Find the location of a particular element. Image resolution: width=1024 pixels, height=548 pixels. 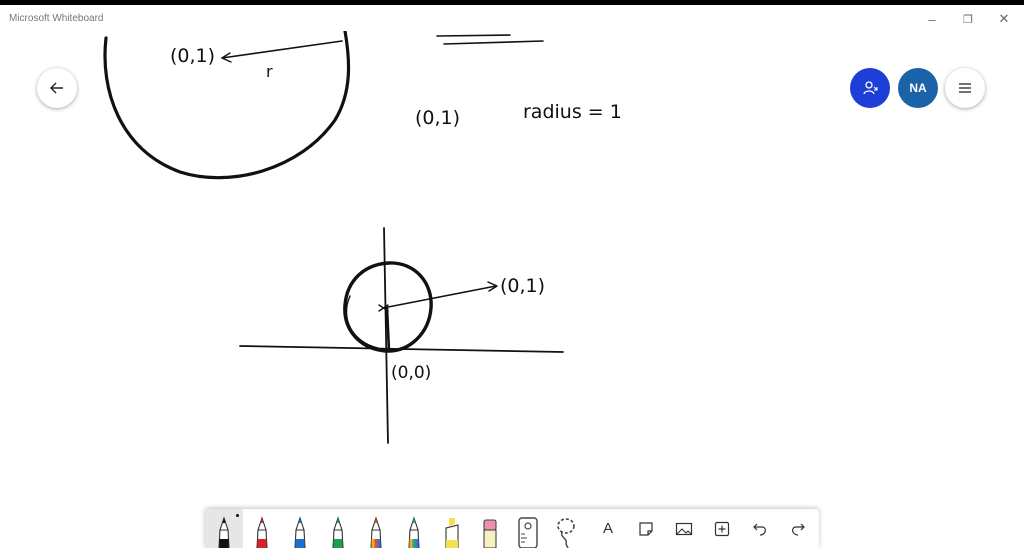

minimize-button: – is located at coordinates (932, 19).